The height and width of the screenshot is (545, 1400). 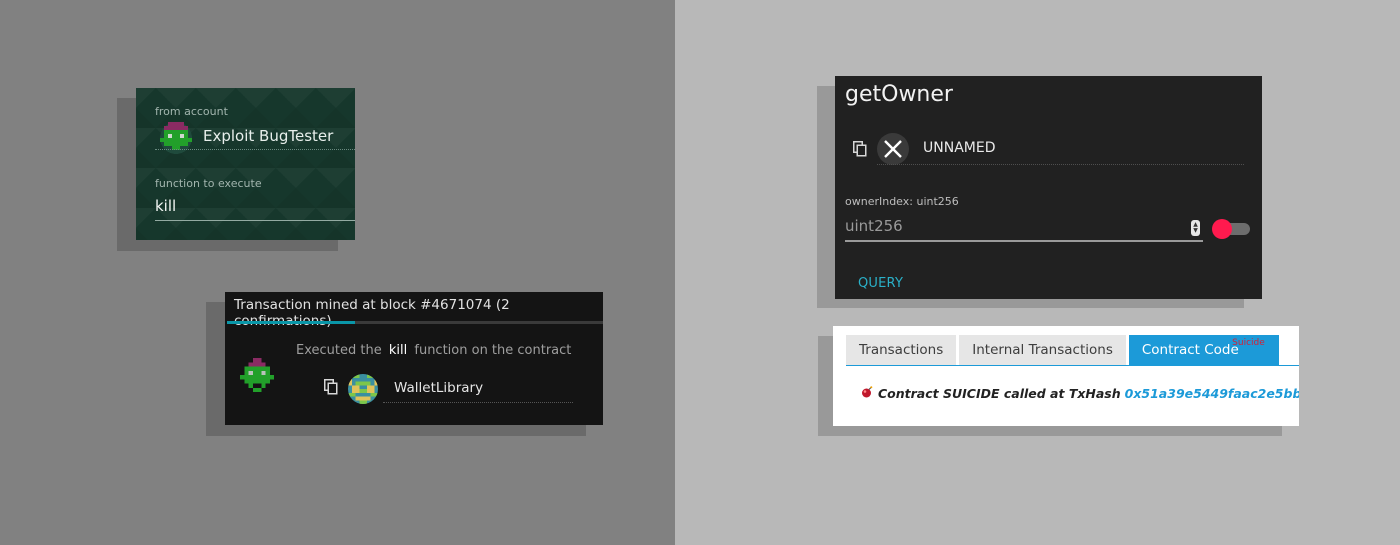 What do you see at coordinates (959, 148) in the screenshot?
I see `owner-name: UNNAMED` at bounding box center [959, 148].